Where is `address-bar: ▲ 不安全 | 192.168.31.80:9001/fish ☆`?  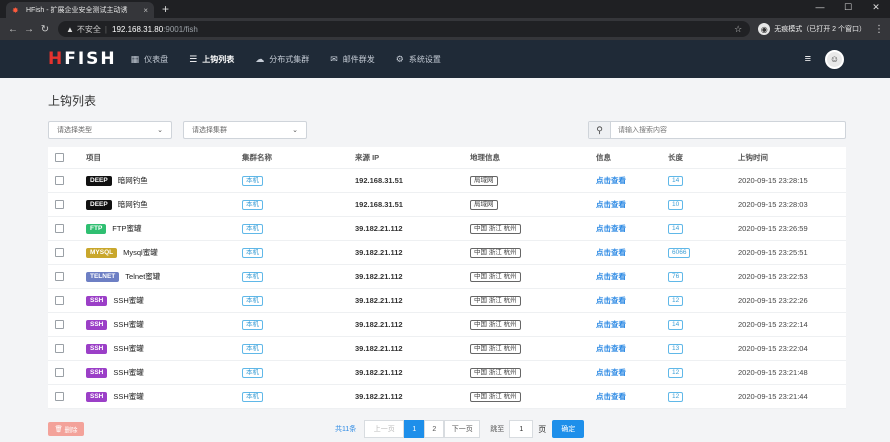
address-bar: ▲ 不安全 | 192.168.31.80:9001/fish ☆ is located at coordinates (404, 29).